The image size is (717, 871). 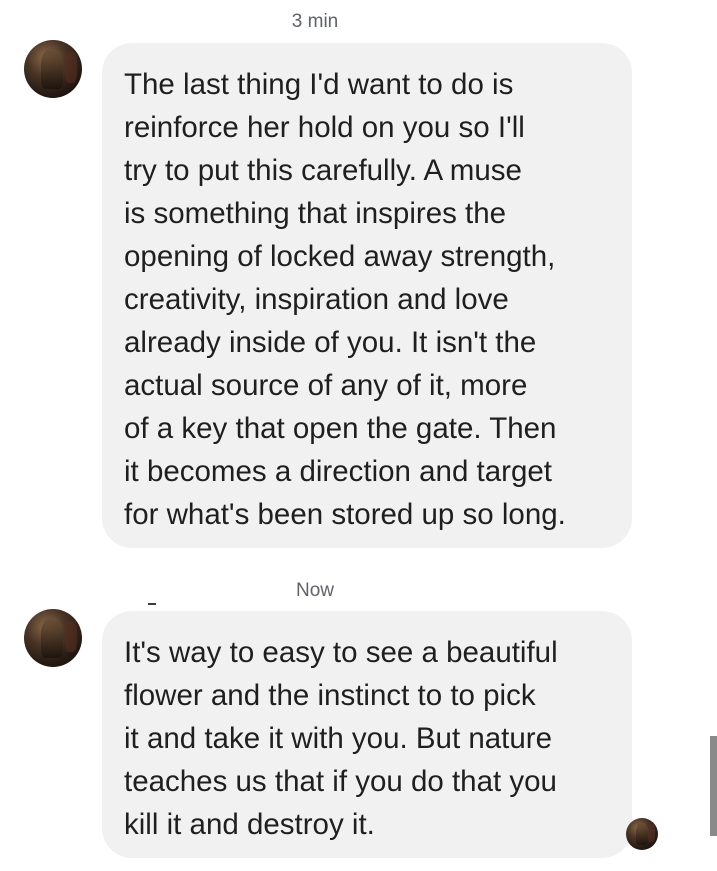 What do you see at coordinates (315, 21) in the screenshot?
I see `message-timestamp: 3 min` at bounding box center [315, 21].